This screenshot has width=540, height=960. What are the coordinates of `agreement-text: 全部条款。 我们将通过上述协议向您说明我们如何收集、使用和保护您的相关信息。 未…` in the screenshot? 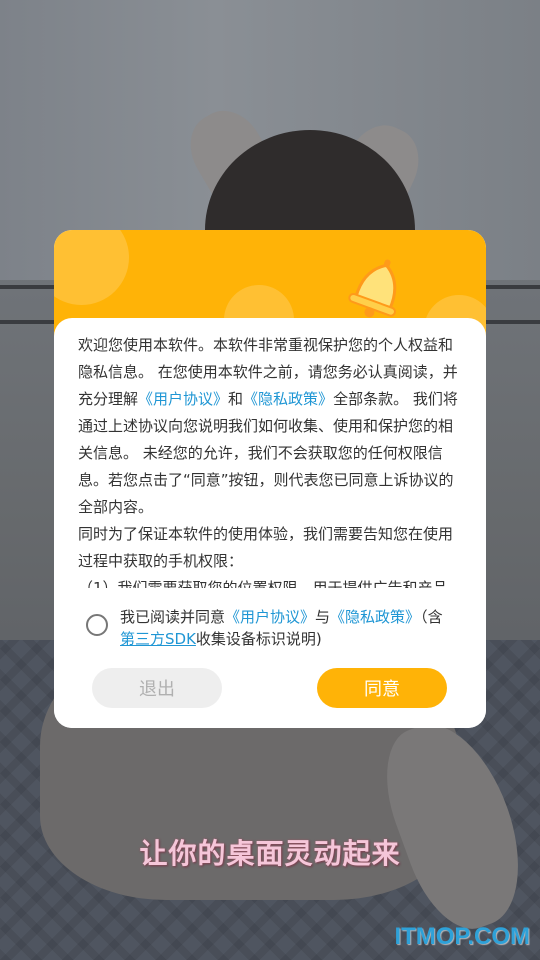 It's located at (268, 453).